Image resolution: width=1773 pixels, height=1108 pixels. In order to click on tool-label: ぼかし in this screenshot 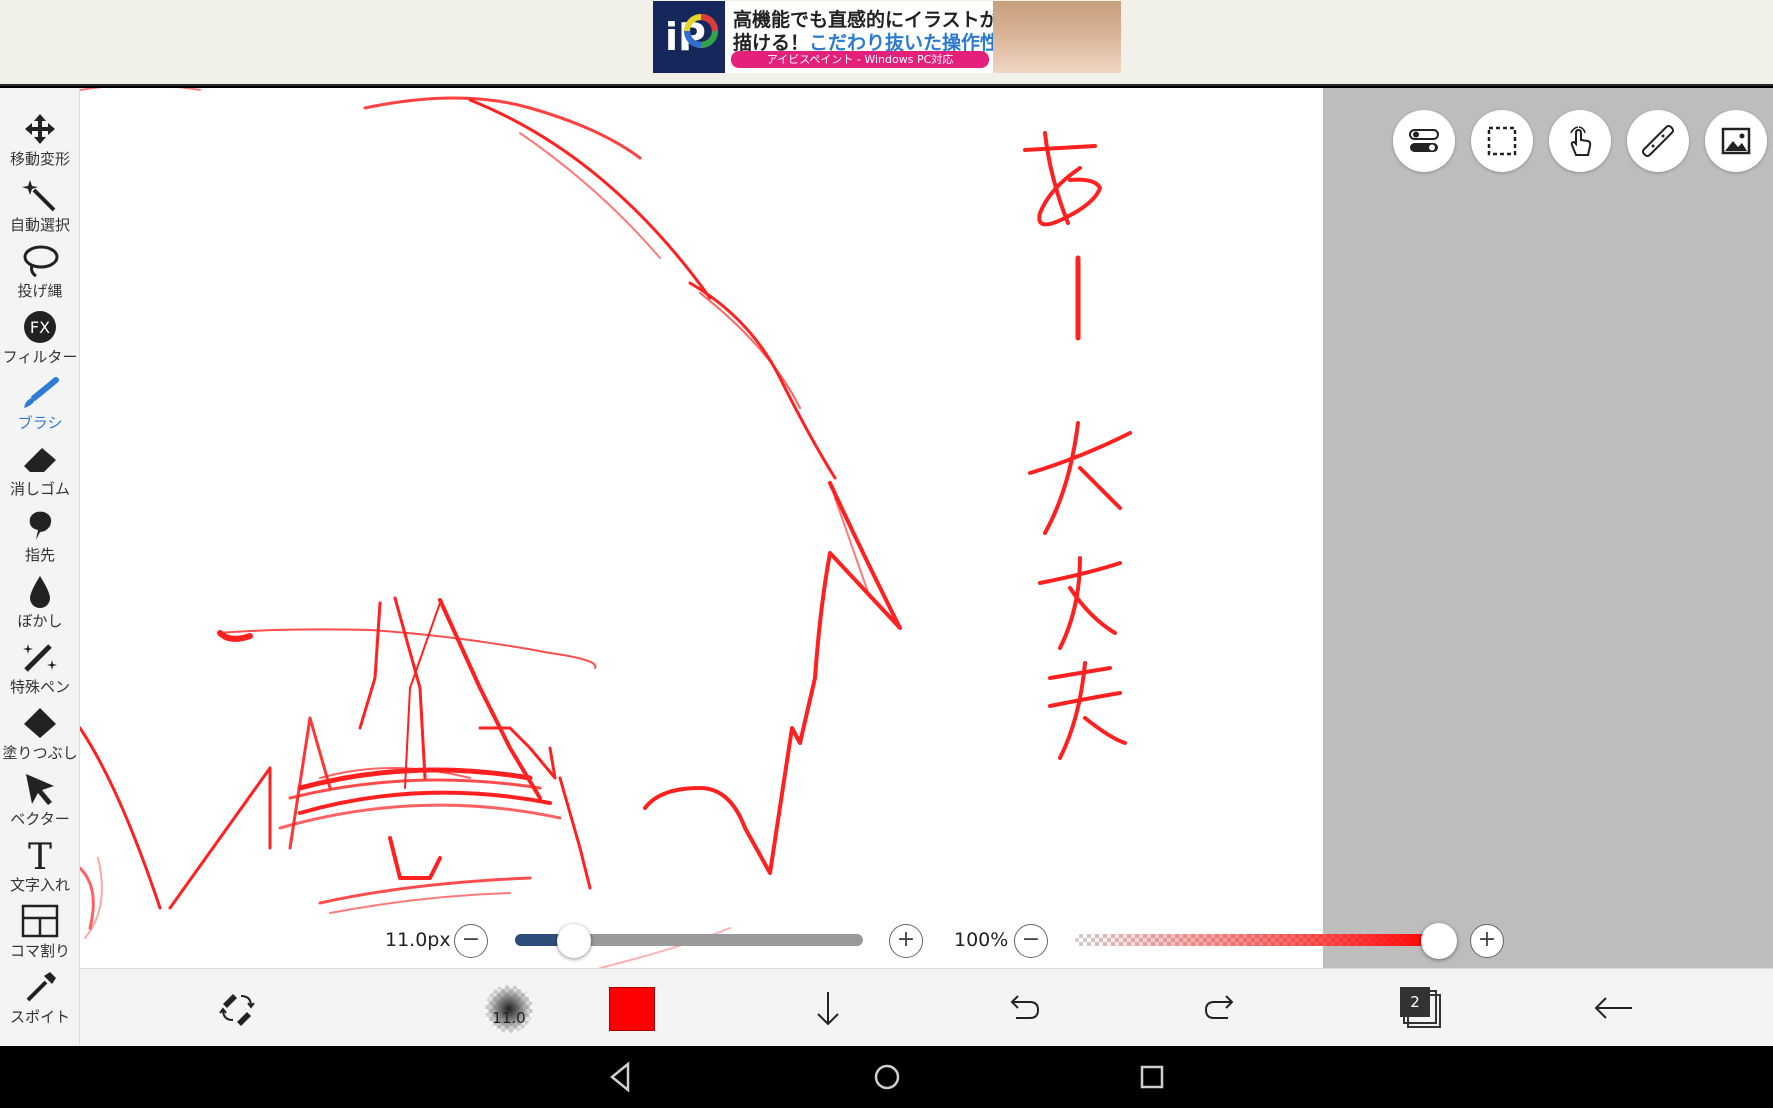, I will do `click(40, 621)`.